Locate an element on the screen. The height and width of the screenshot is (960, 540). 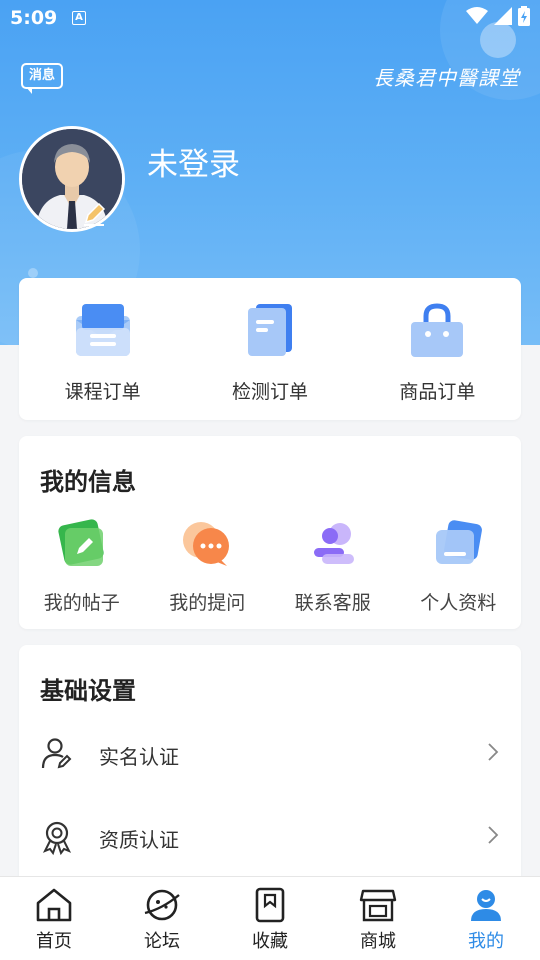
tab-forum: 论坛 is located at coordinates (162, 918).